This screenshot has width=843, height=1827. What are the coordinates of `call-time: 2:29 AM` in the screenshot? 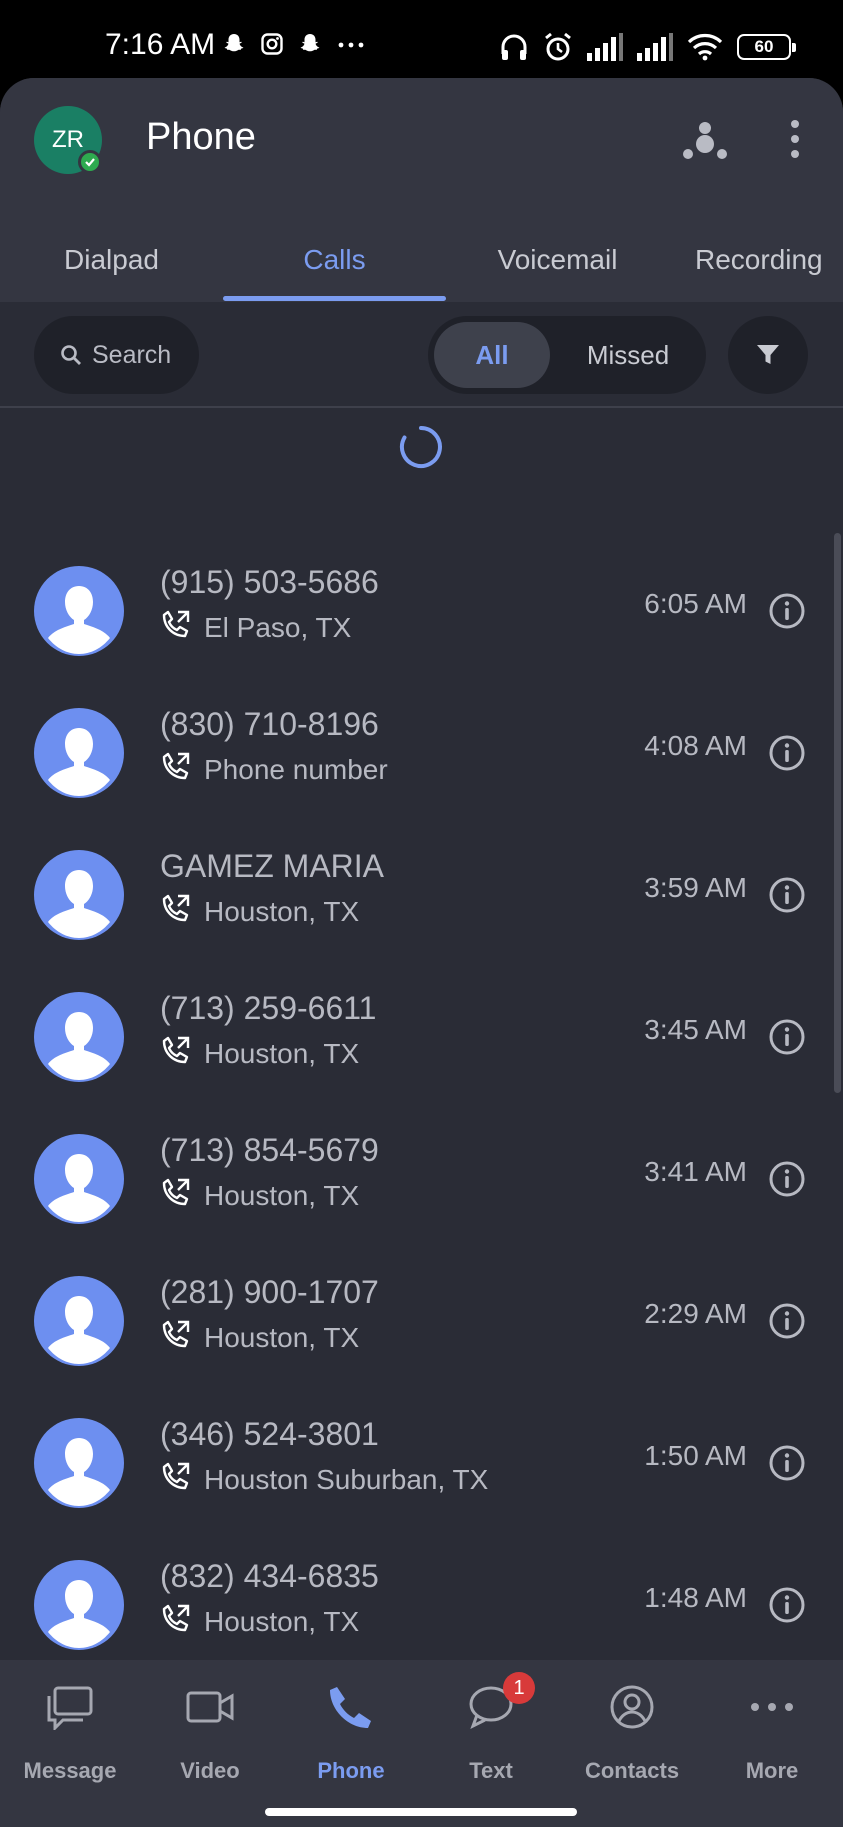 It's located at (695, 1313).